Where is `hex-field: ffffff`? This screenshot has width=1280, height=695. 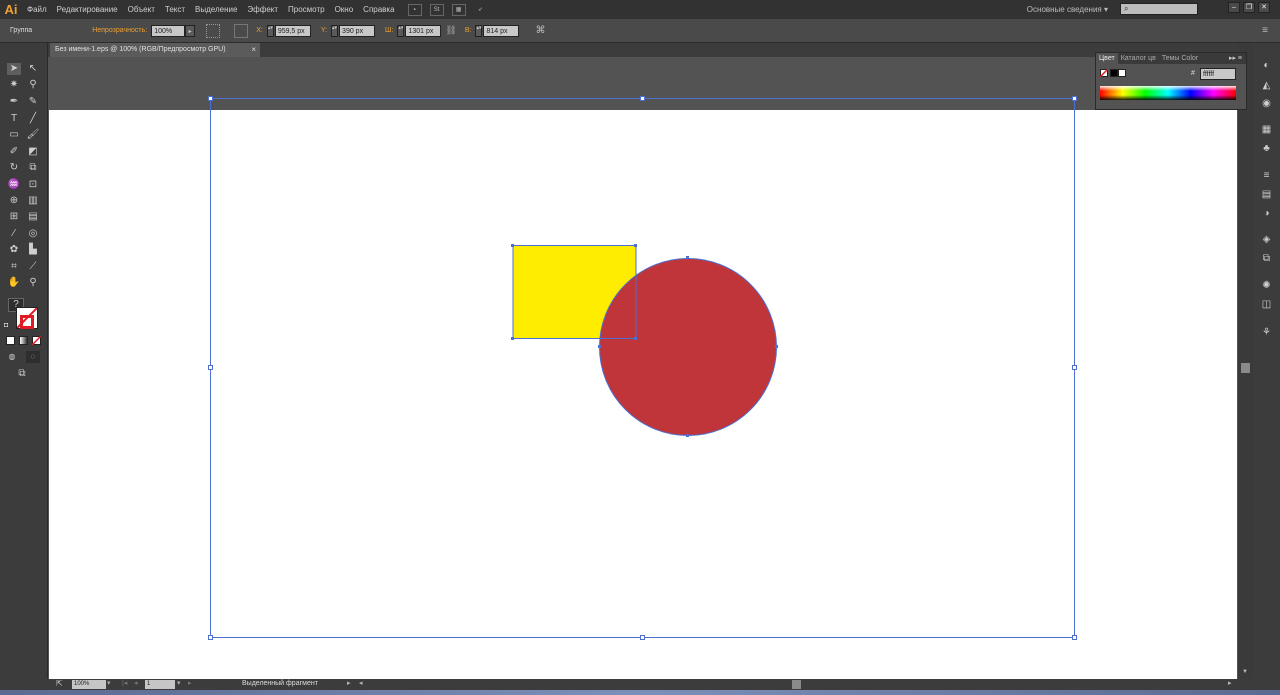
hex-field: ffffff is located at coordinates (1218, 74).